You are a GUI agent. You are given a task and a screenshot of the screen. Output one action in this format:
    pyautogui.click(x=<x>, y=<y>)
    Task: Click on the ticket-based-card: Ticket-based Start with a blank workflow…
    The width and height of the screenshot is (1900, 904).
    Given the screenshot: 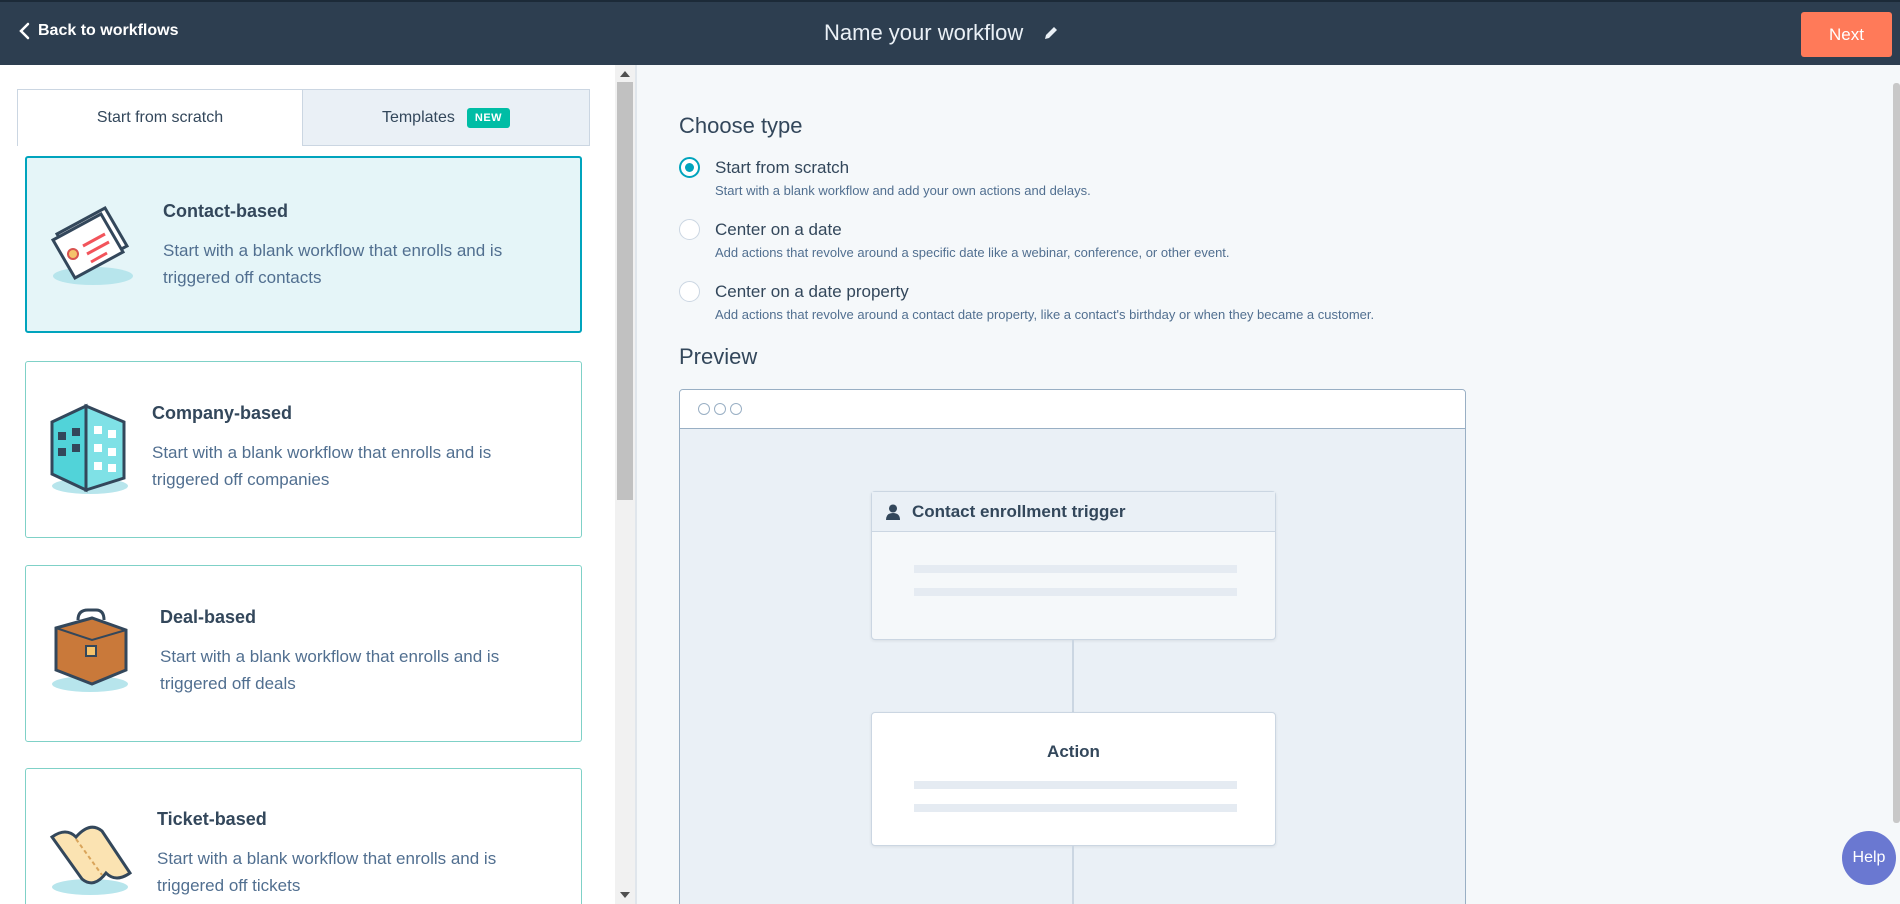 What is the action you would take?
    pyautogui.click(x=303, y=836)
    